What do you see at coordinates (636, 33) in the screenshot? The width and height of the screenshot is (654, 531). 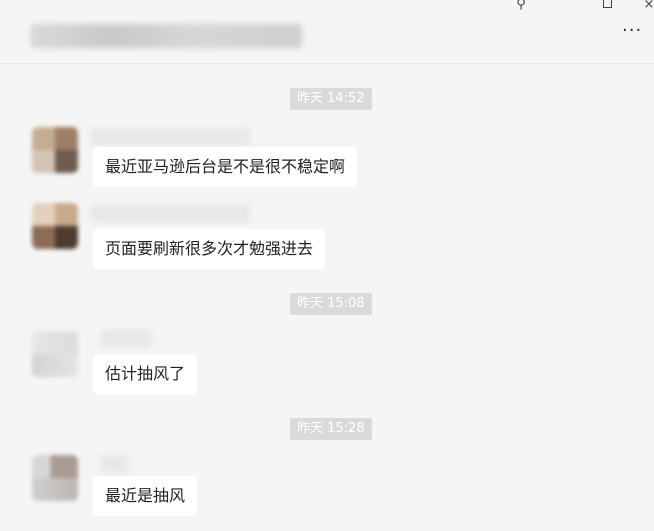 I see `more-options-icon: ···` at bounding box center [636, 33].